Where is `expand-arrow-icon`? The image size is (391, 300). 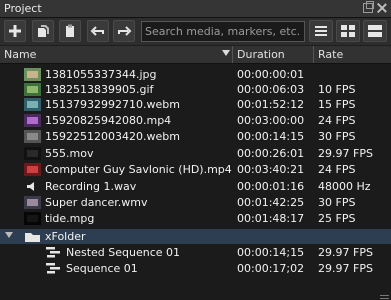
expand-arrow-icon is located at coordinates (9, 235).